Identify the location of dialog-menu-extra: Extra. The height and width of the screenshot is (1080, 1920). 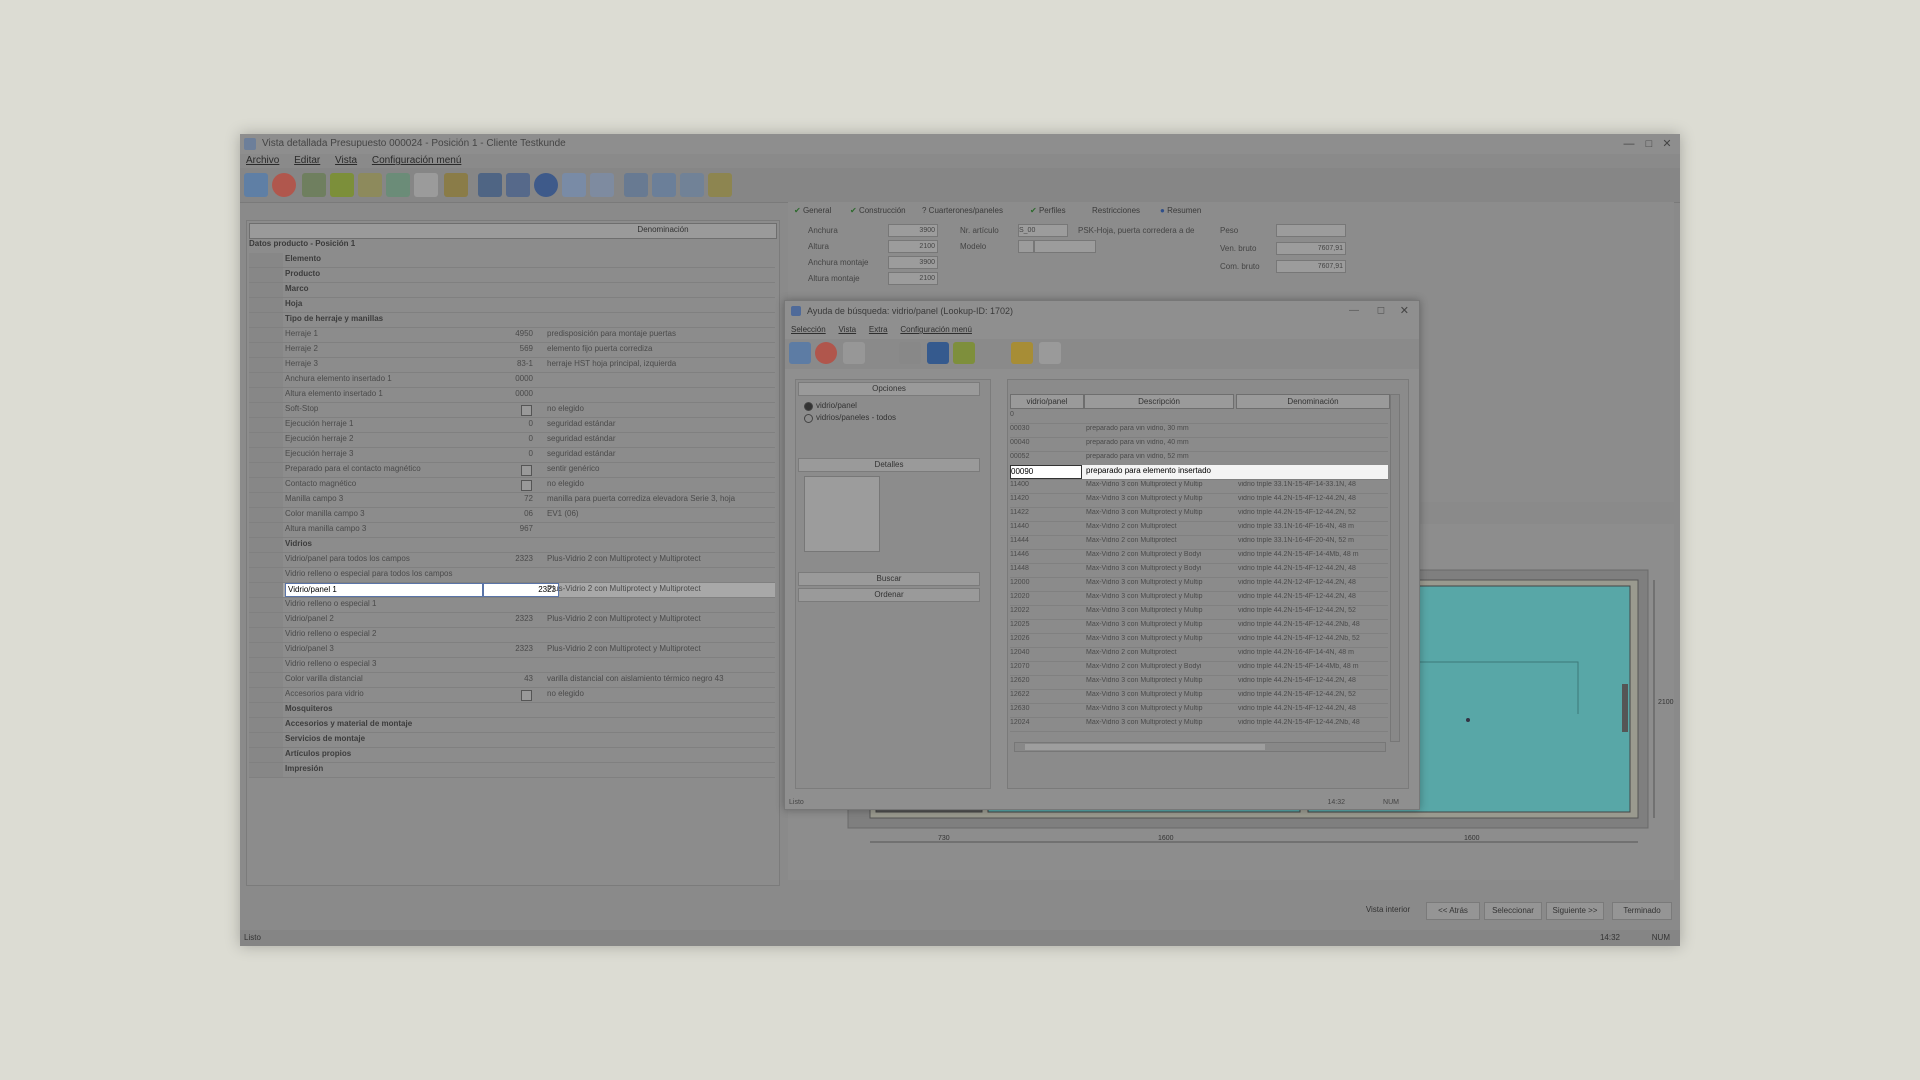
(878, 330).